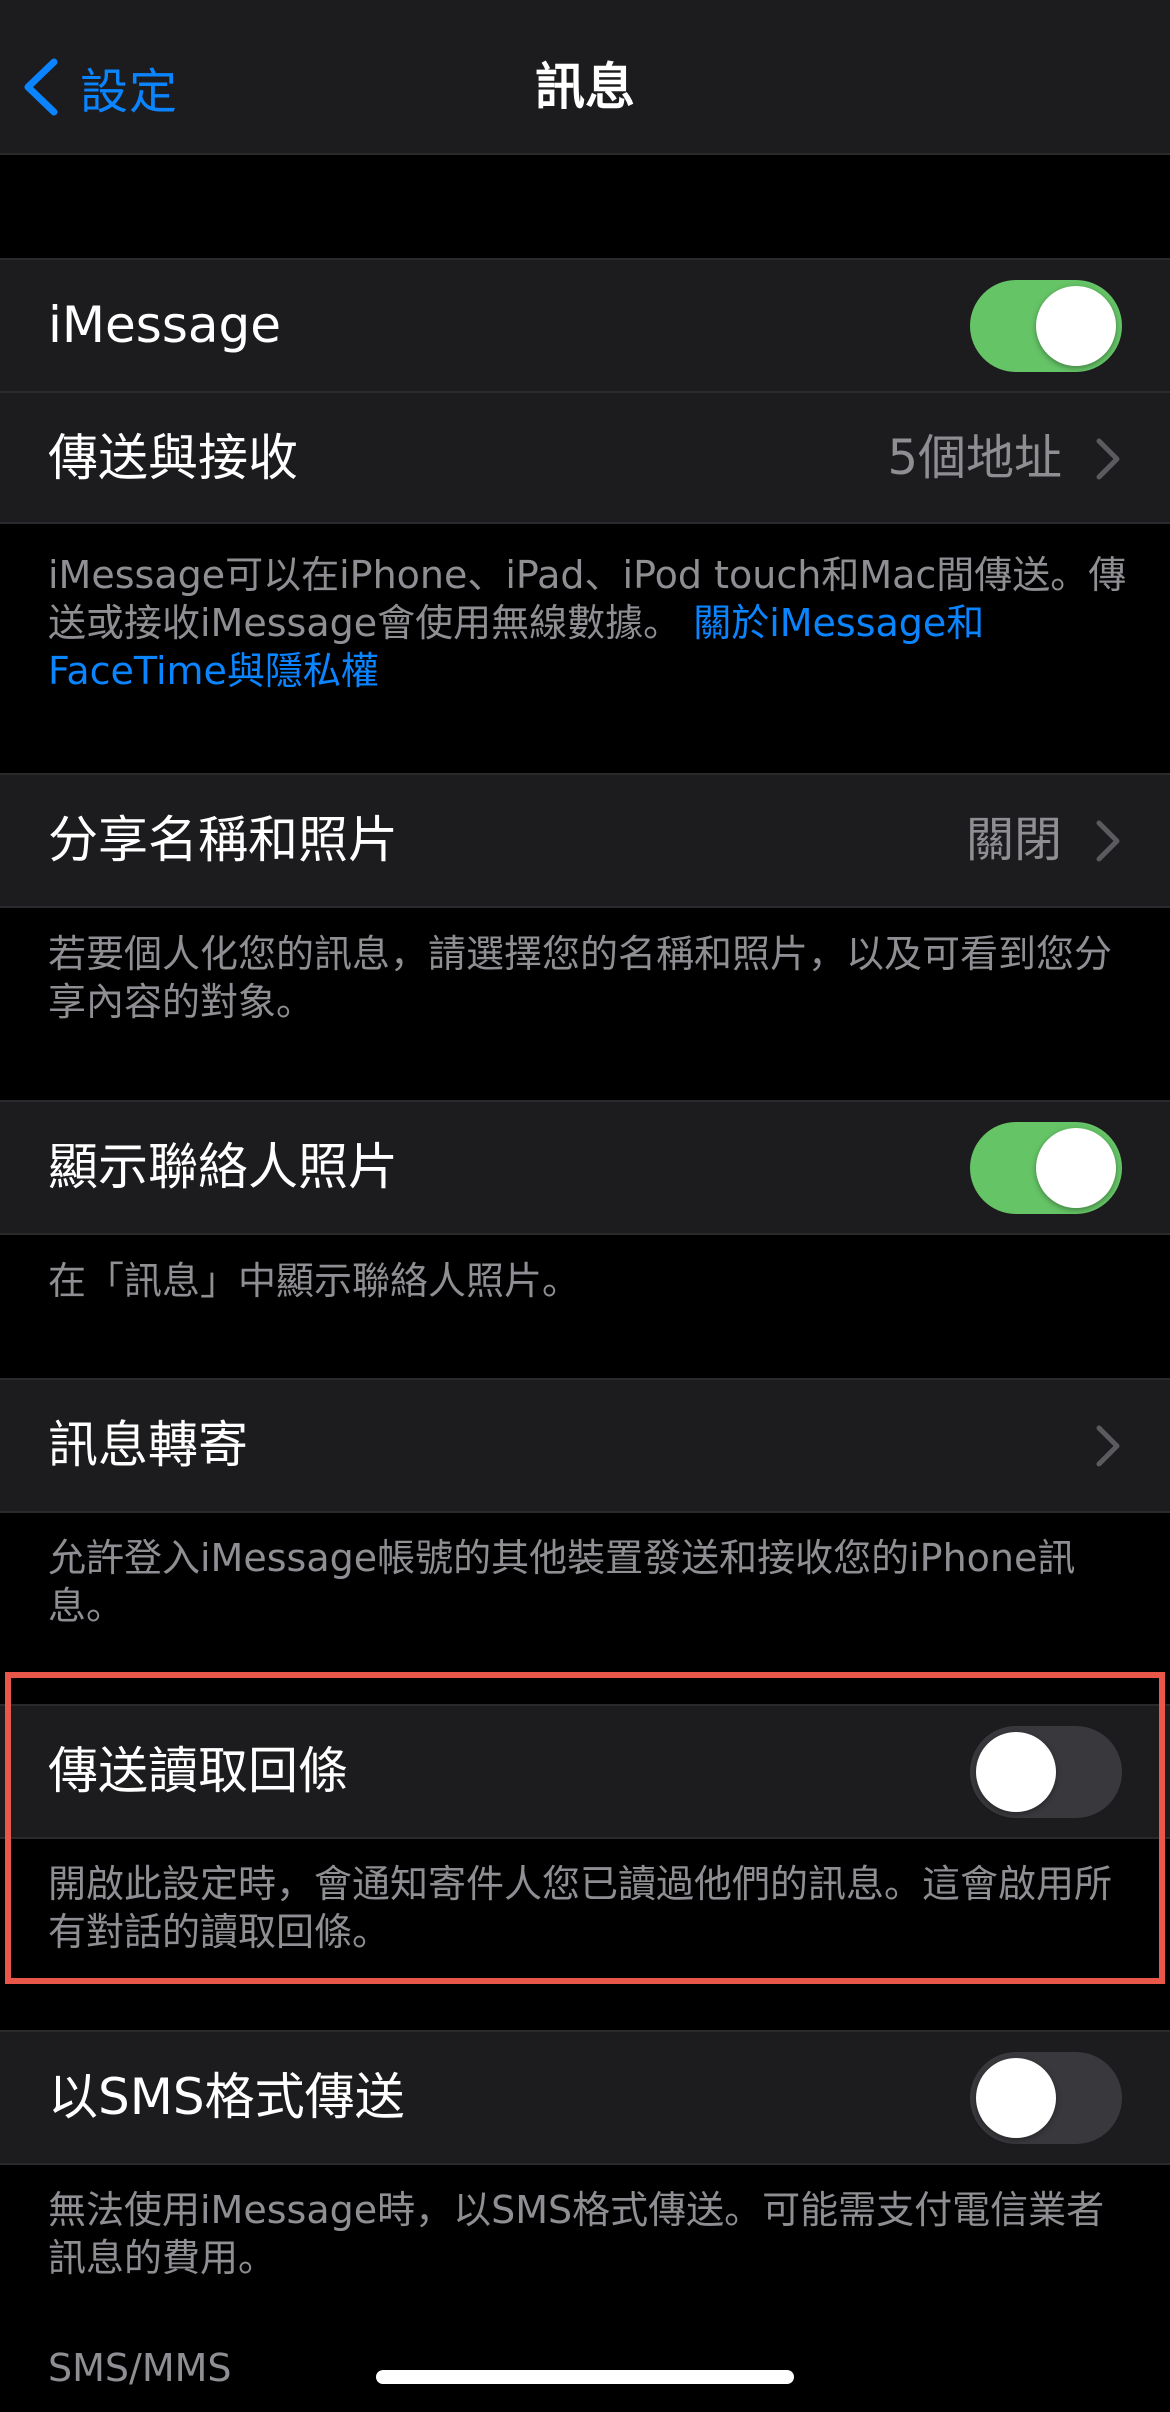  I want to click on send-receive-value: 5個地址, so click(974, 458).